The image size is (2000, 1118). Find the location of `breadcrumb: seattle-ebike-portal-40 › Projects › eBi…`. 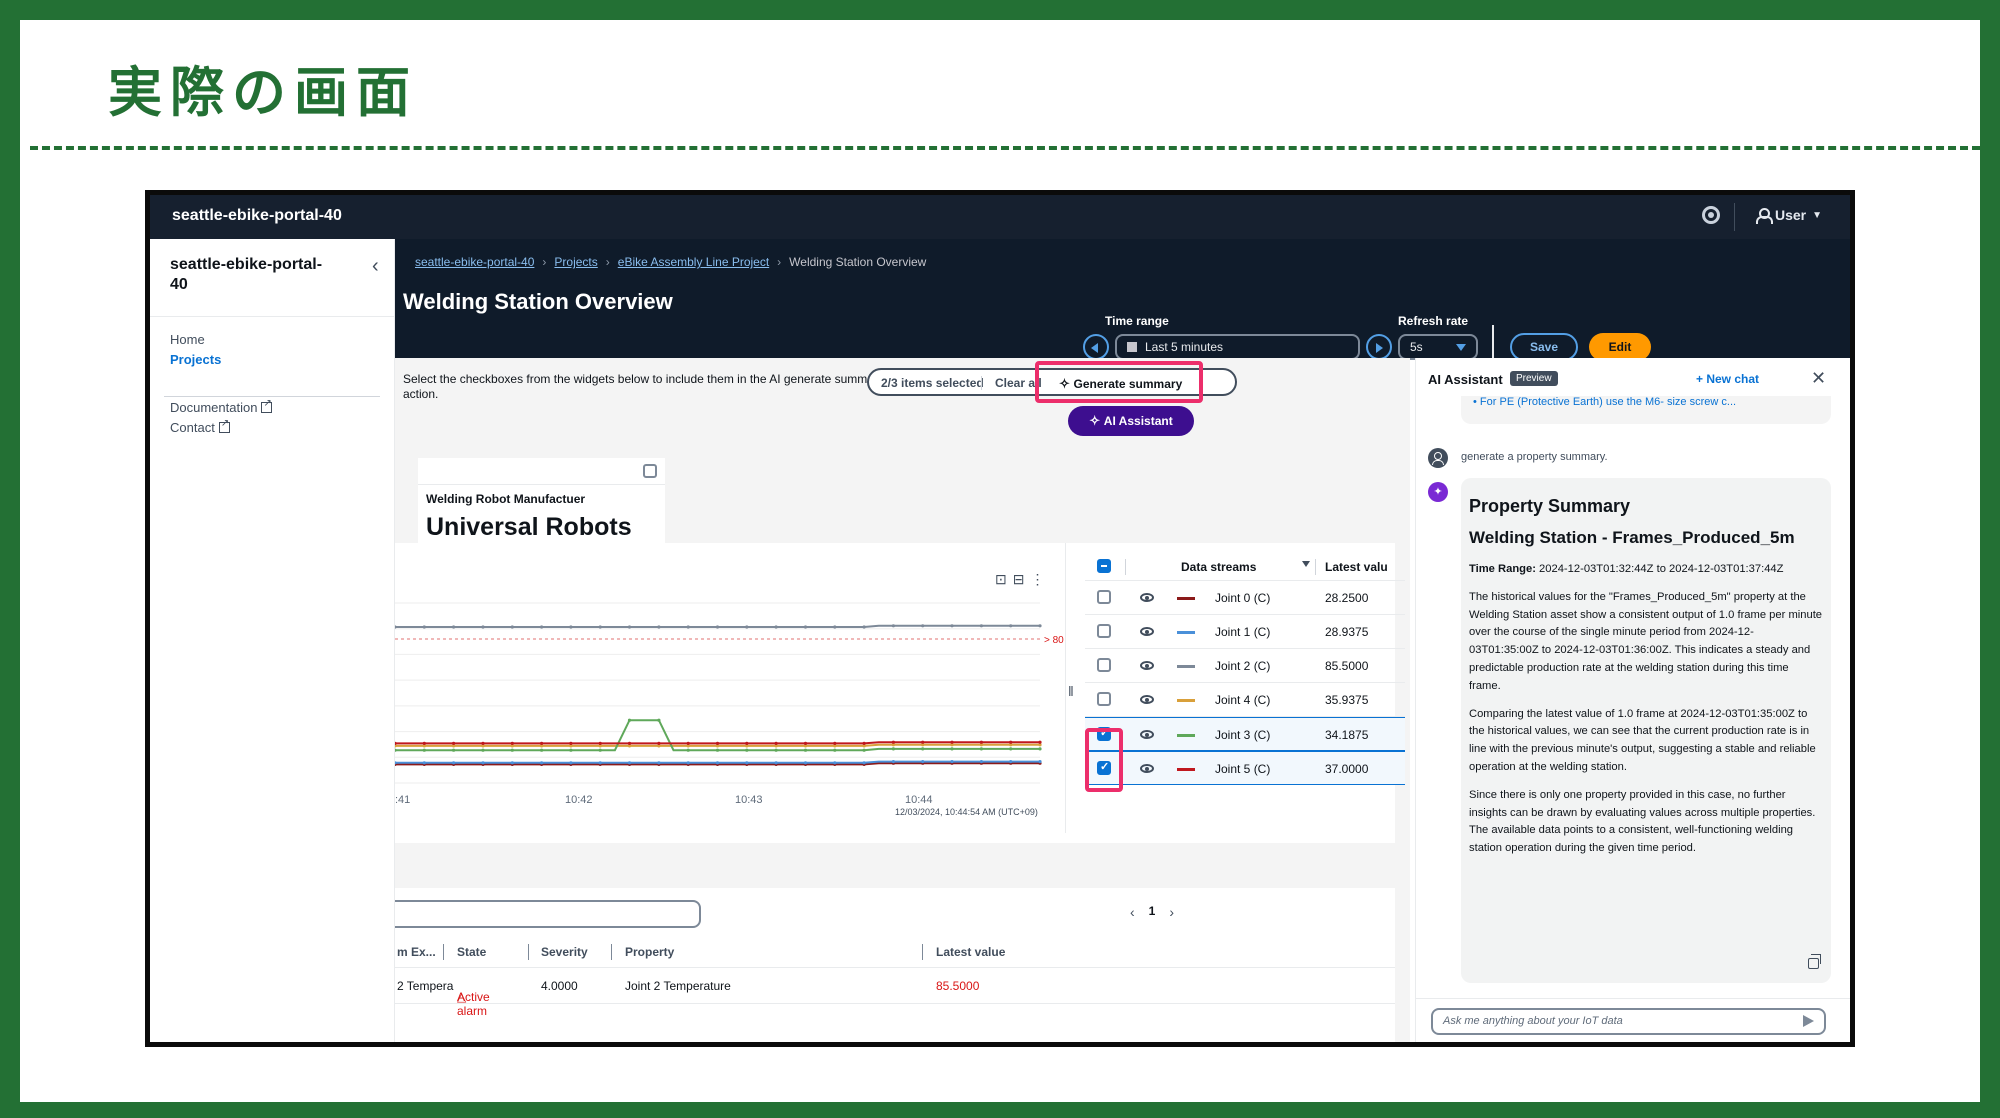

breadcrumb: seattle-ebike-portal-40 › Projects › eBi… is located at coordinates (670, 262).